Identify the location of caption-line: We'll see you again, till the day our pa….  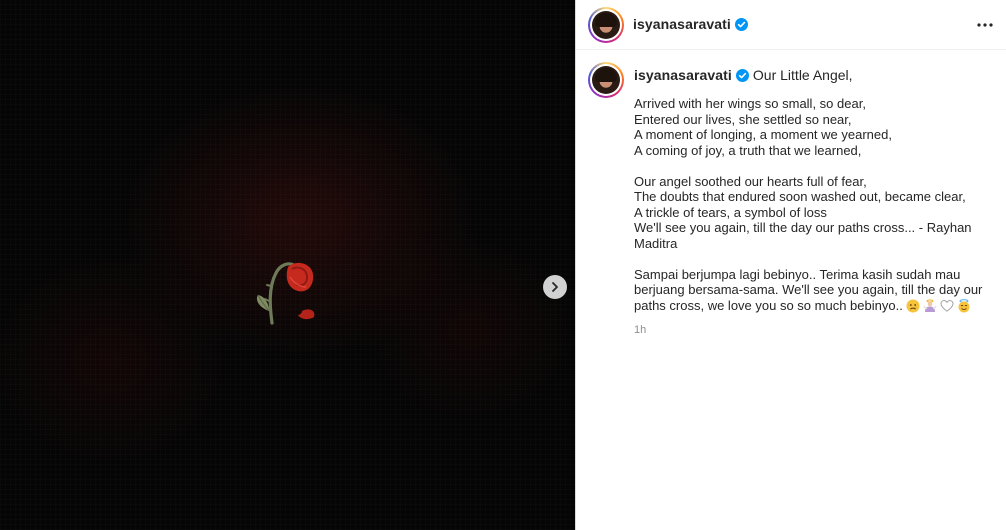
(803, 227).